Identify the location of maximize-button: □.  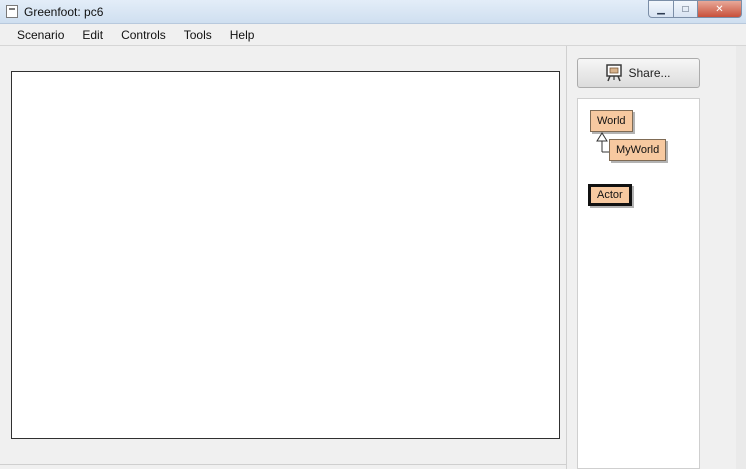
(686, 9).